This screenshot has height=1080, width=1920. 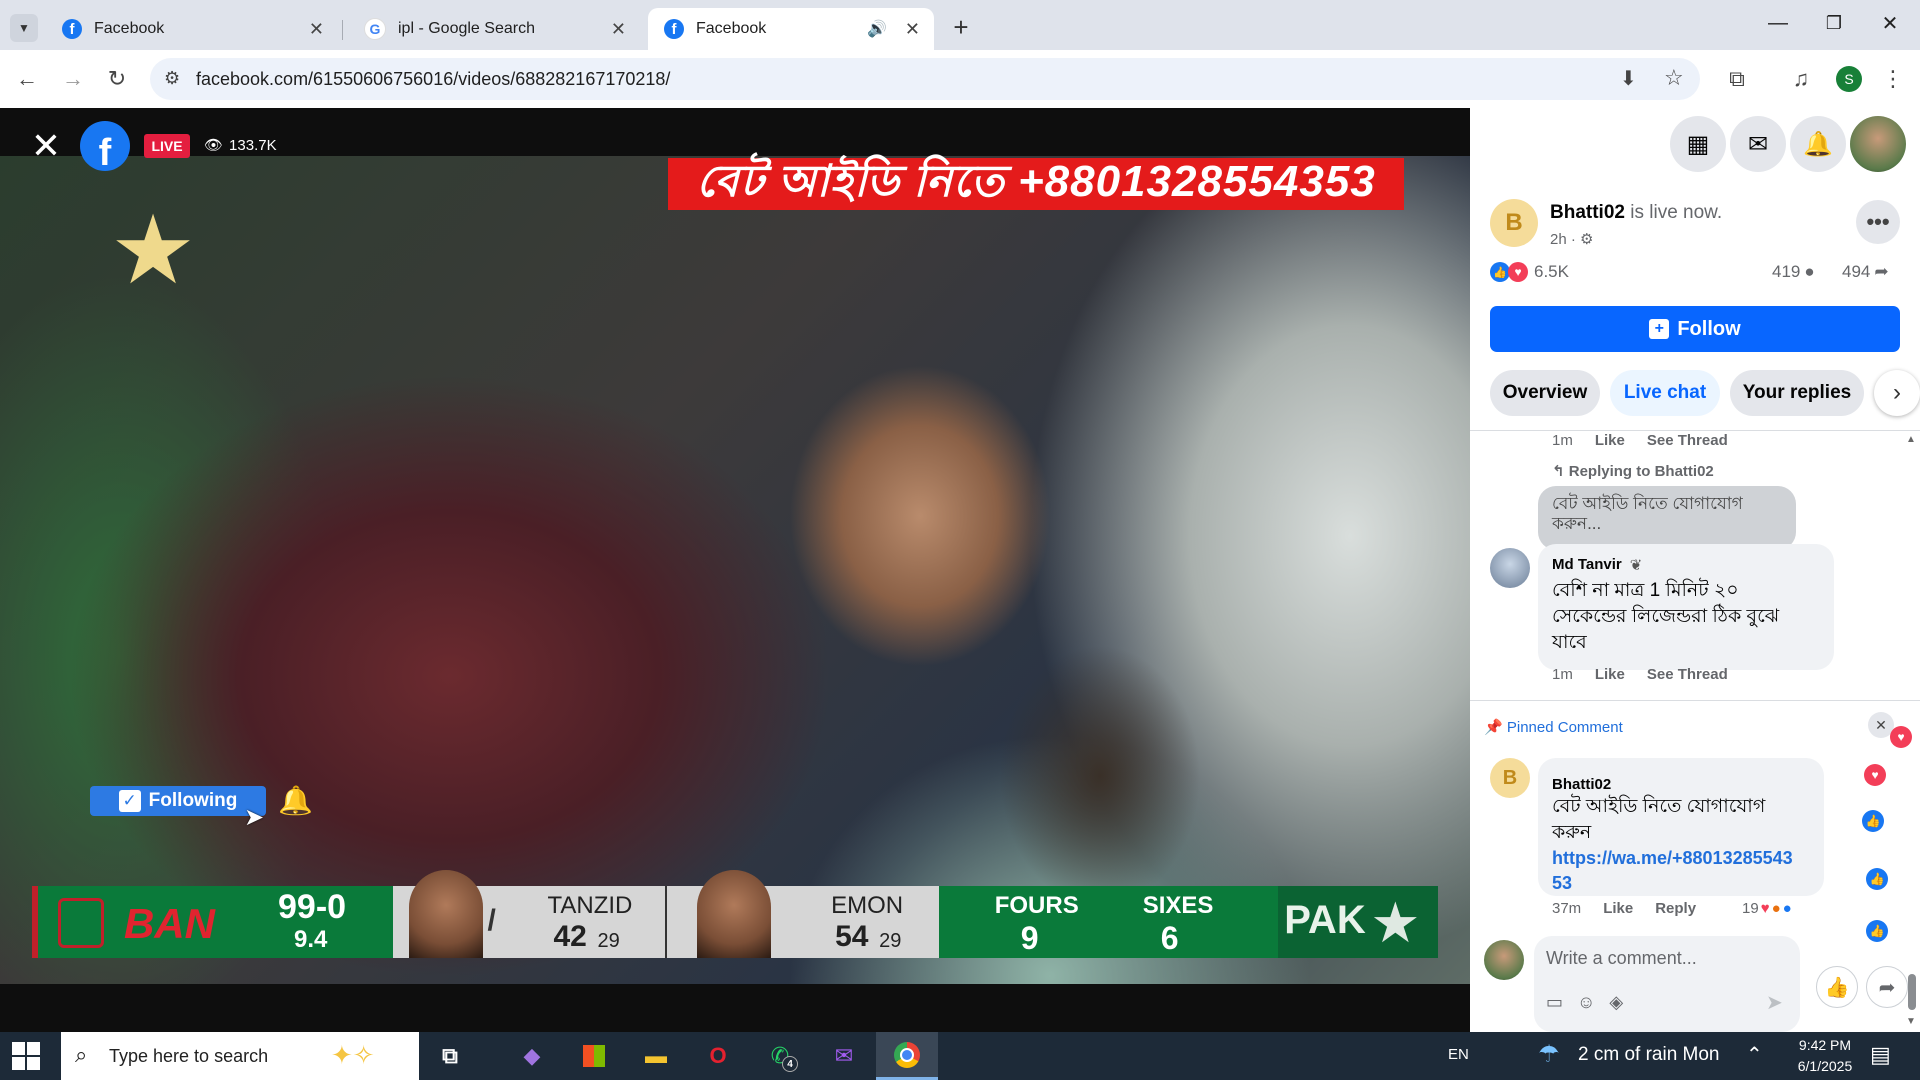 What do you see at coordinates (1587, 212) in the screenshot?
I see `page-name-link: Bhatti02` at bounding box center [1587, 212].